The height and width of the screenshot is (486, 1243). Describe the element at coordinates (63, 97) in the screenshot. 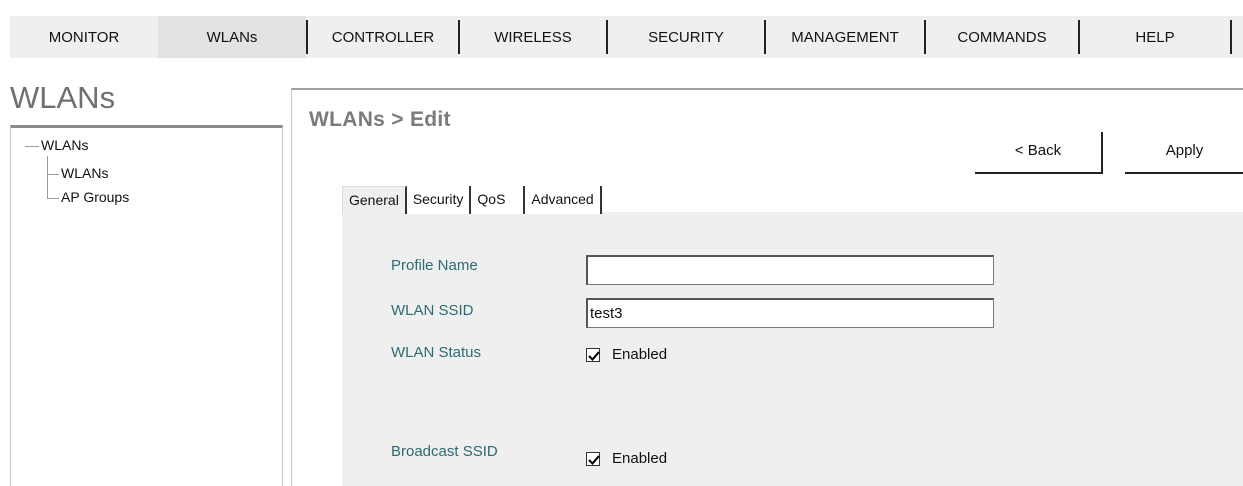

I see `page-title: WLANs` at that location.